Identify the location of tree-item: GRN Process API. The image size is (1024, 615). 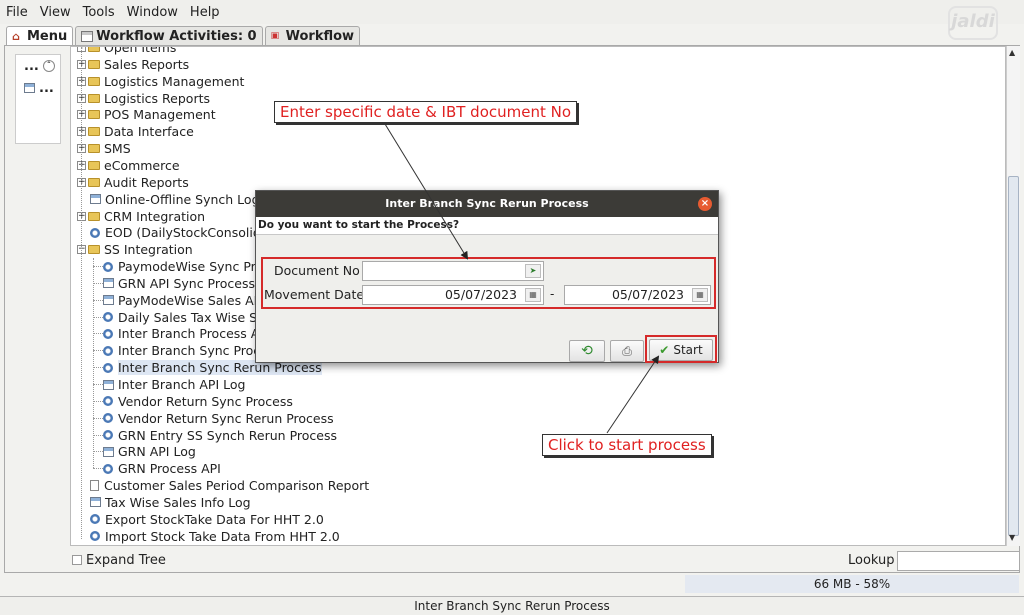
(161, 468).